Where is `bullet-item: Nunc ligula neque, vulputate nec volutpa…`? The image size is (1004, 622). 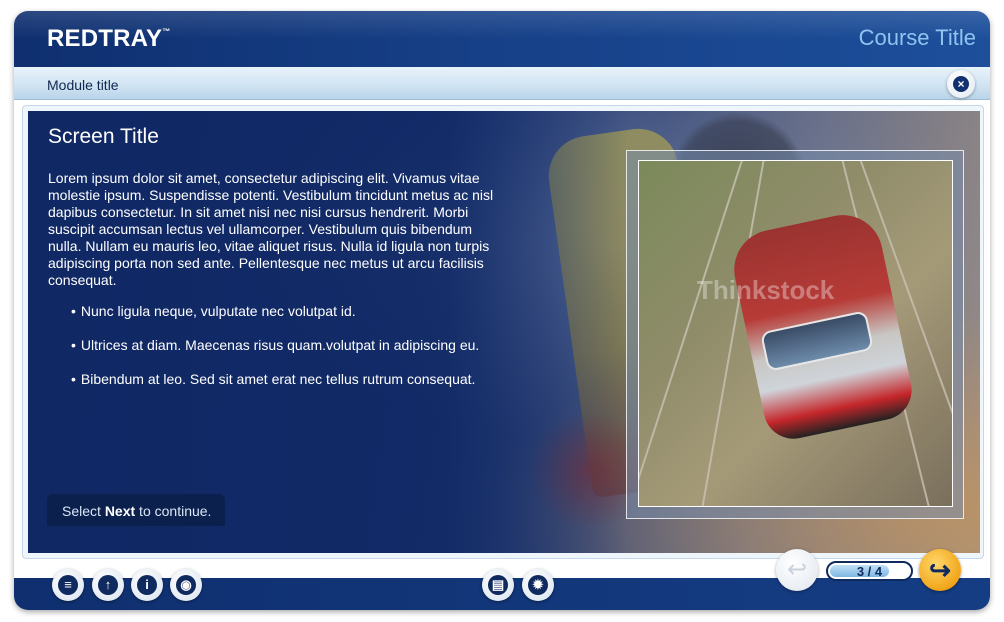 bullet-item: Nunc ligula neque, vulputate nec volutpa… is located at coordinates (291, 311).